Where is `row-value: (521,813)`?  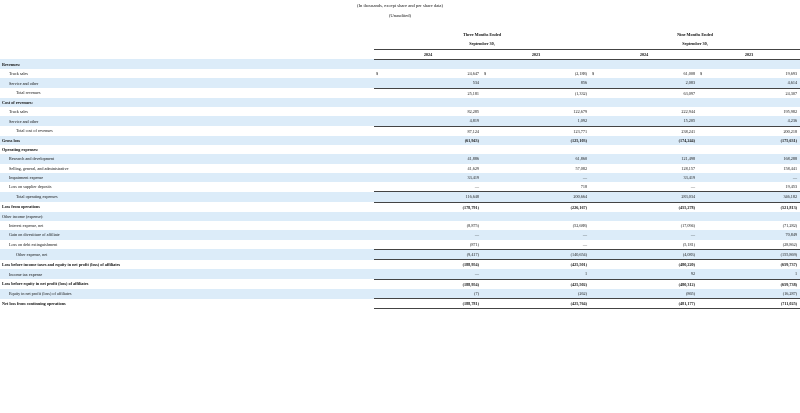
row-value: (521,813) is located at coordinates (789, 207).